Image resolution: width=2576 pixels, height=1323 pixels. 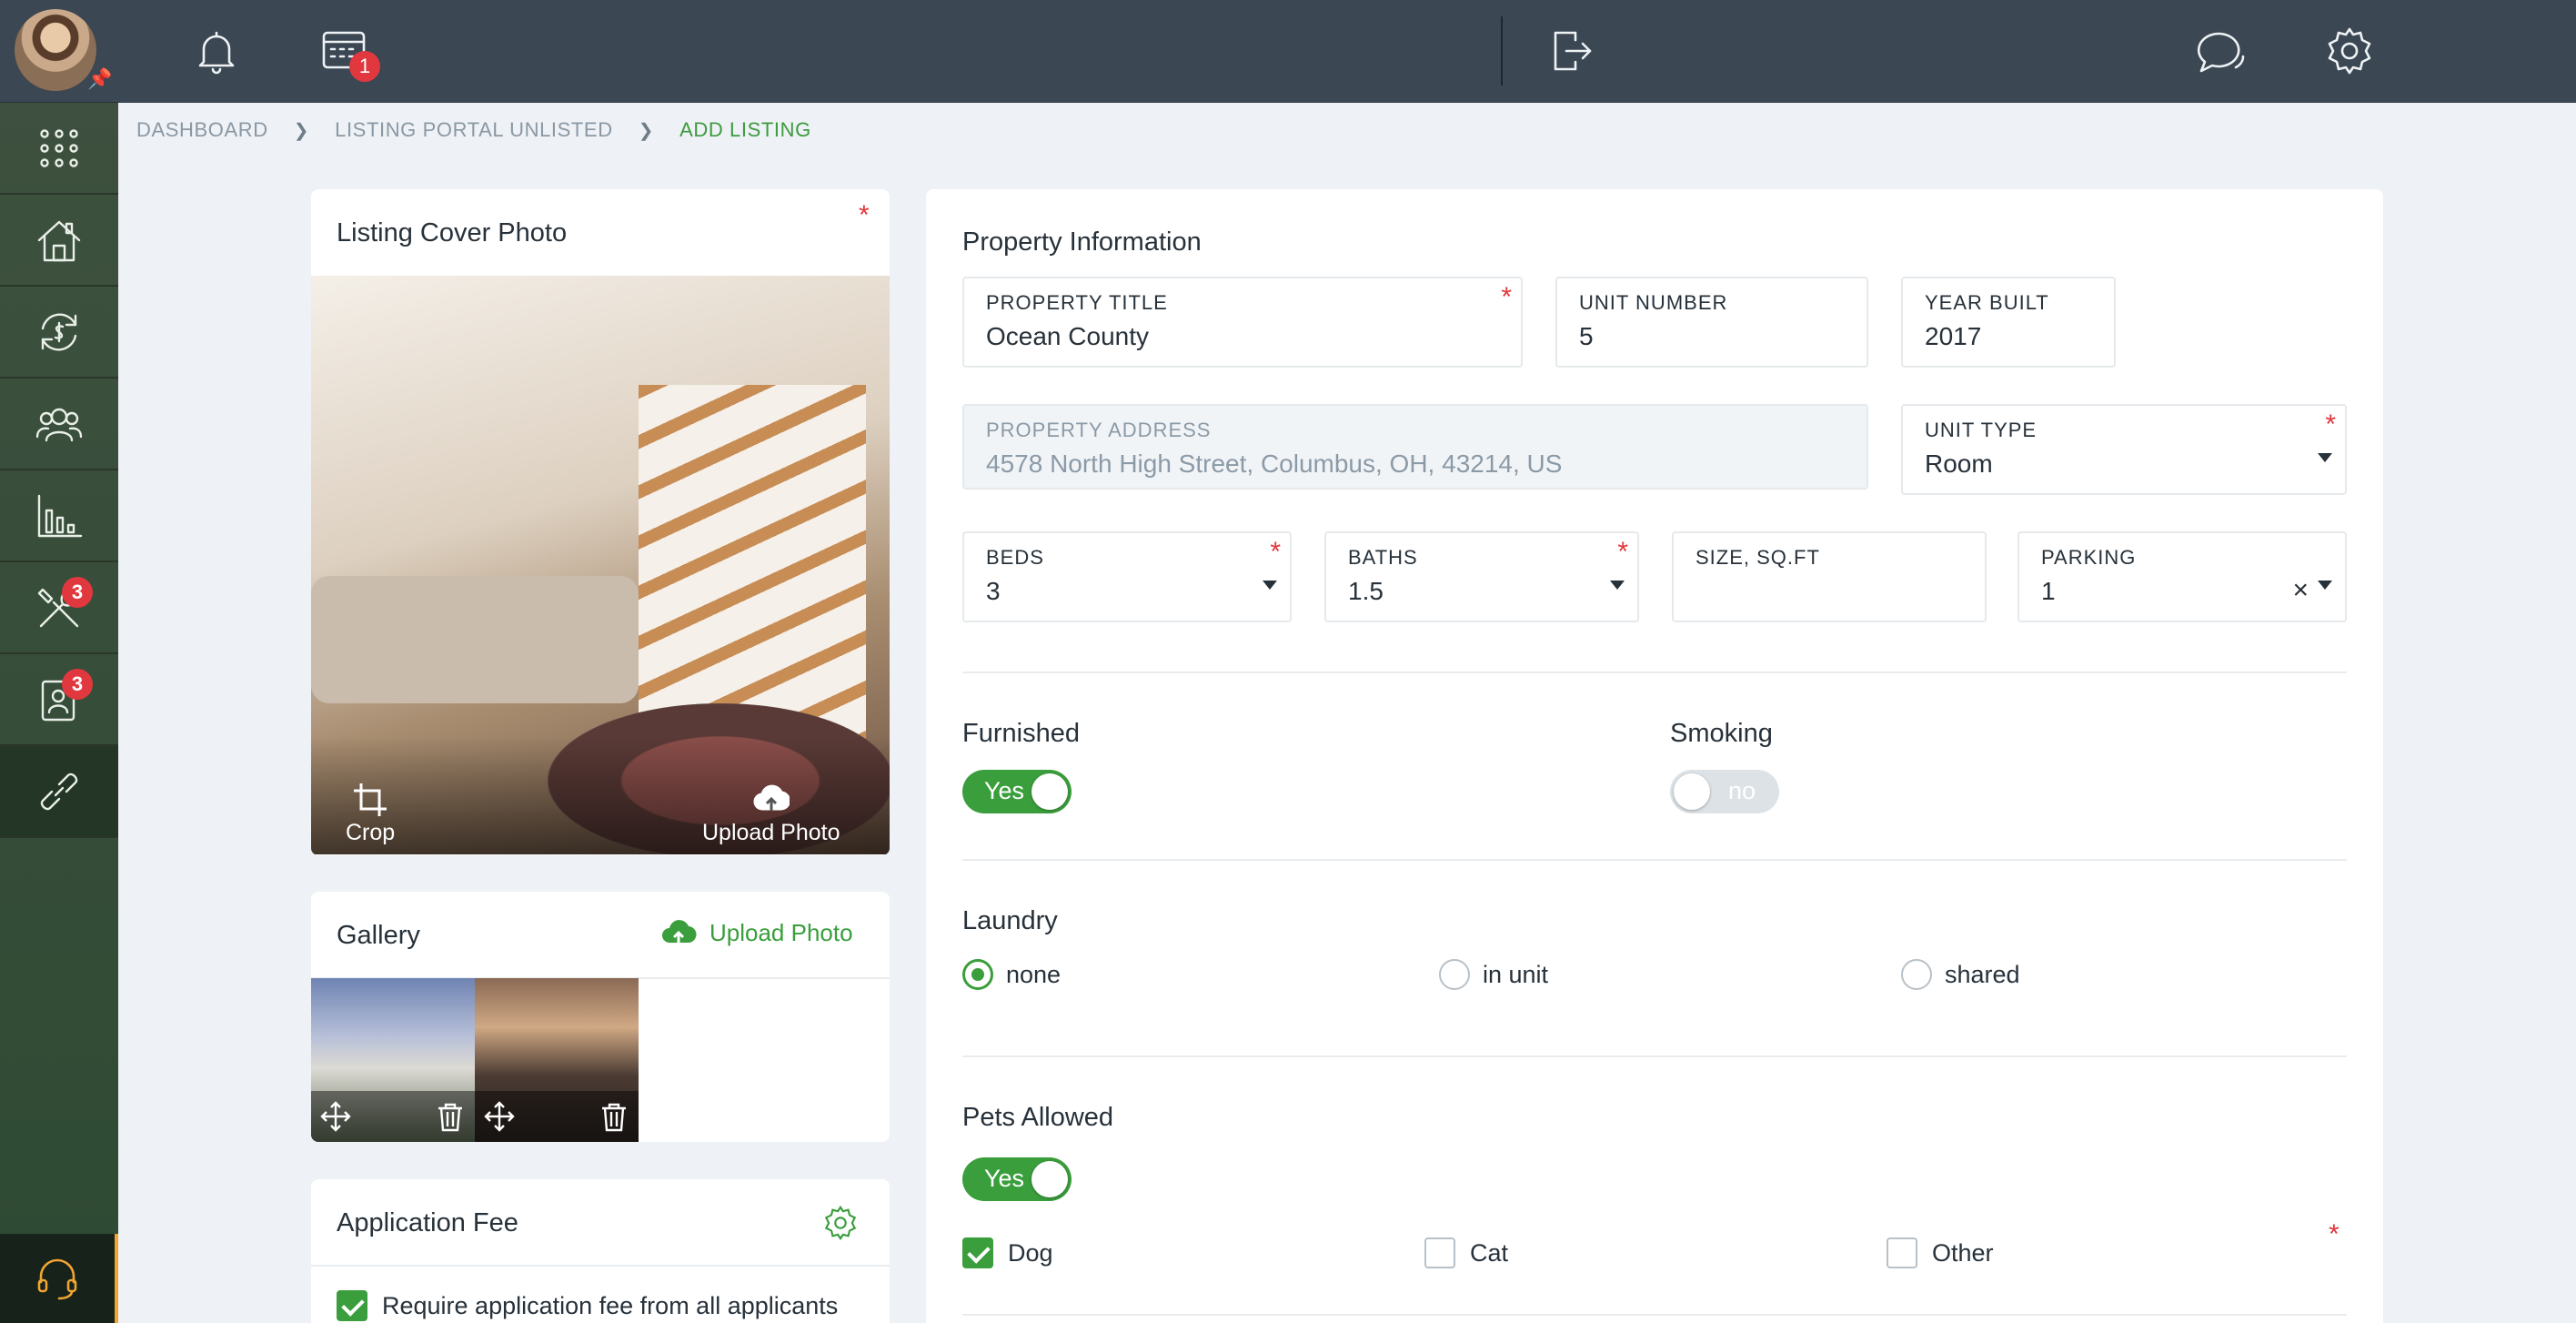 I want to click on notifications-button, so click(x=216, y=51).